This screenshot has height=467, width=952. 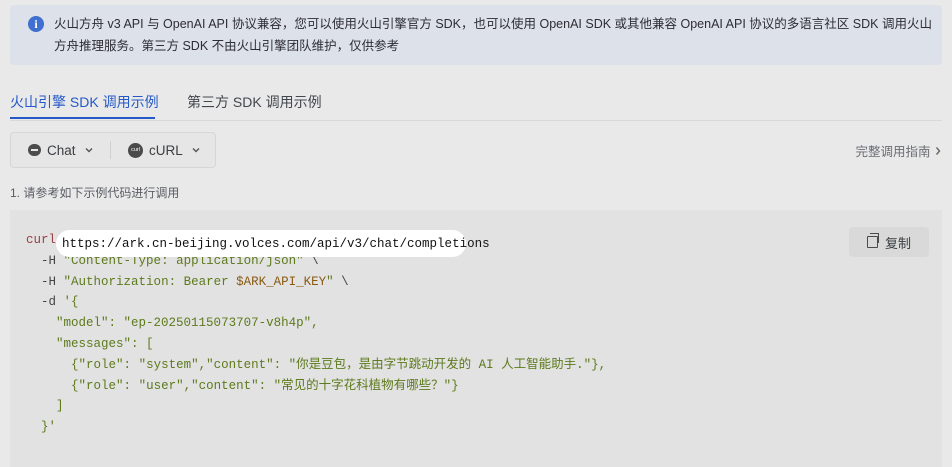 What do you see at coordinates (71, 302) in the screenshot?
I see `code-string: '{` at bounding box center [71, 302].